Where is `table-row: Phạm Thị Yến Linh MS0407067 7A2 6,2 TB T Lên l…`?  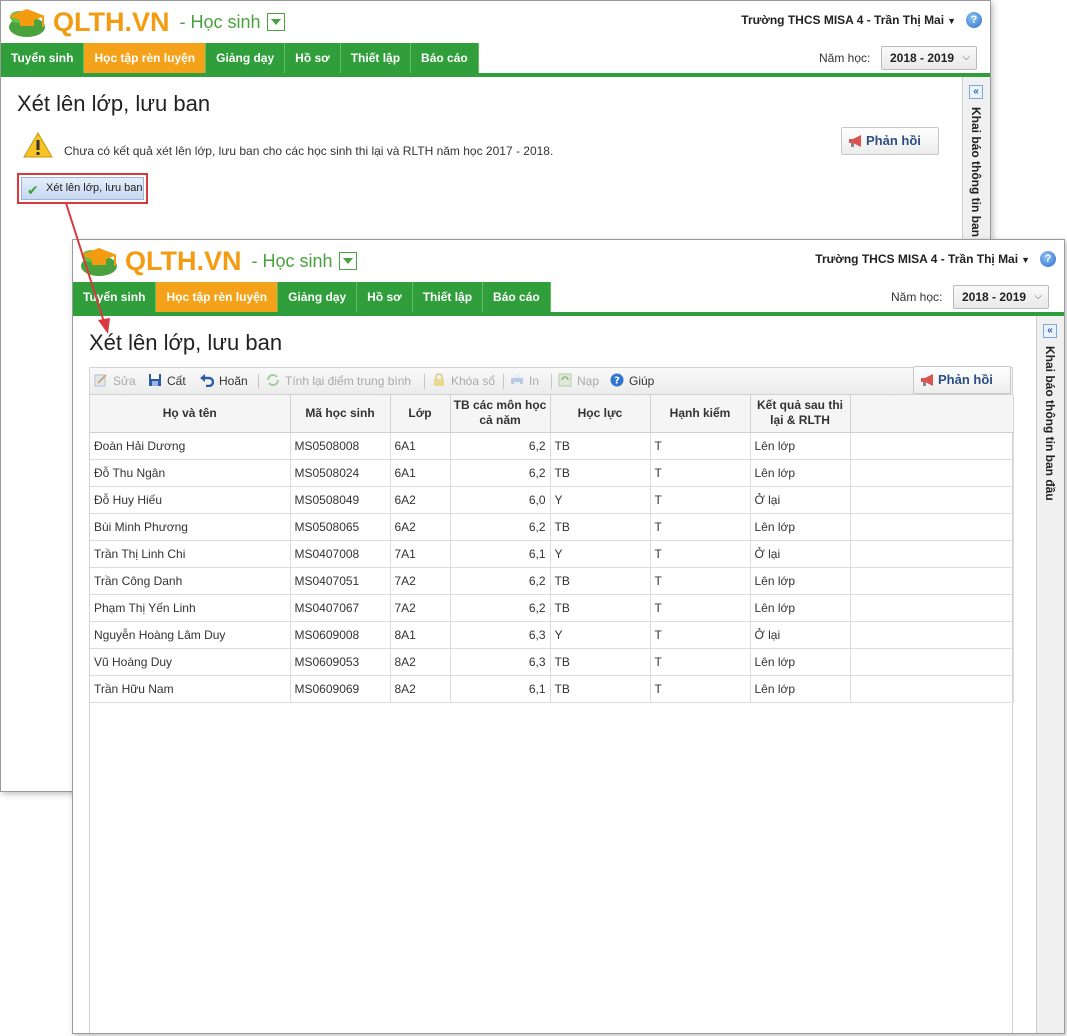
table-row: Phạm Thị Yến Linh MS0407067 7A2 6,2 TB T Lên l… is located at coordinates (552, 608).